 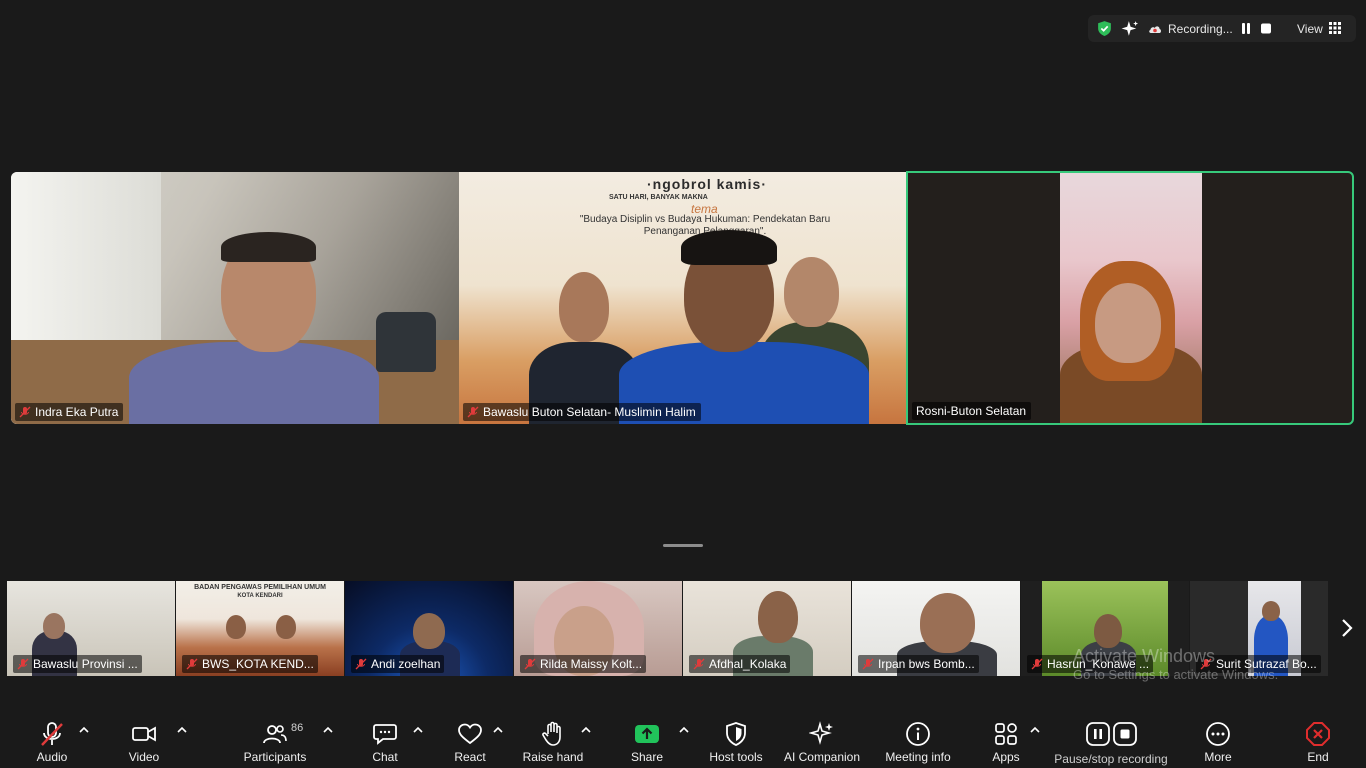 What do you see at coordinates (647, 734) in the screenshot?
I see `share-screen-icon` at bounding box center [647, 734].